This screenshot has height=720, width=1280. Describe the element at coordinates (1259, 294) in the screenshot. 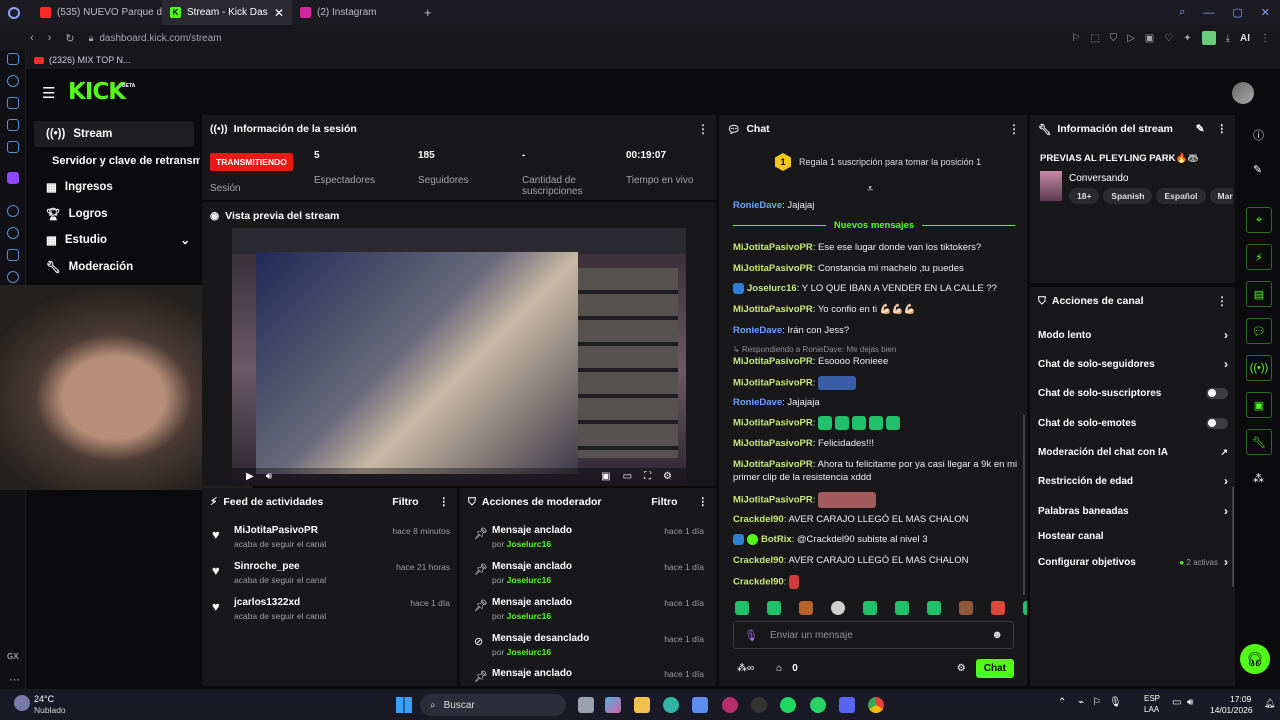

I see `notes-button: ▤` at that location.